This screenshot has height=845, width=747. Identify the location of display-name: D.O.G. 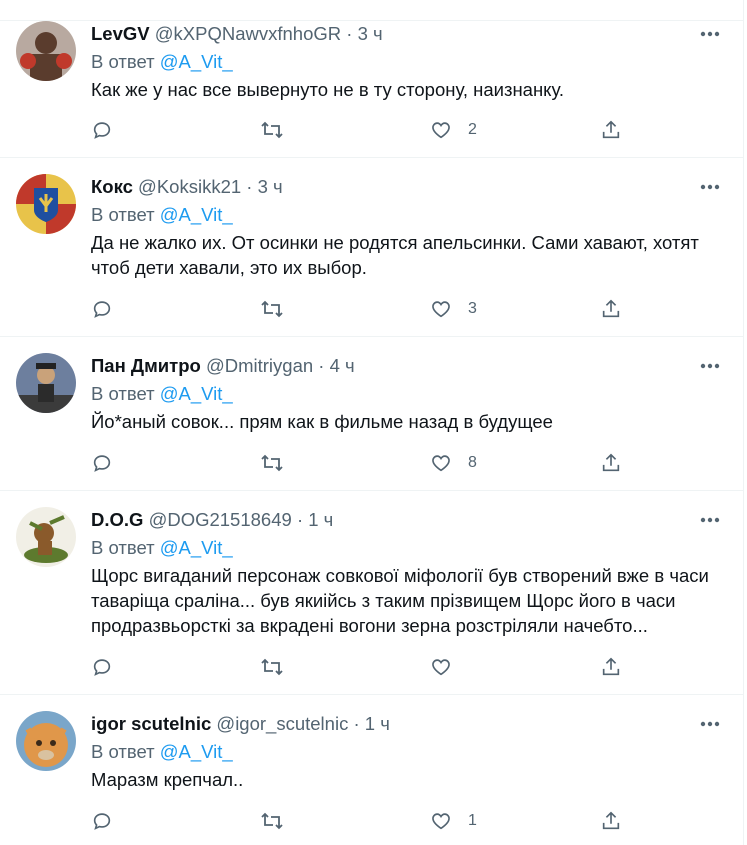
(117, 519).